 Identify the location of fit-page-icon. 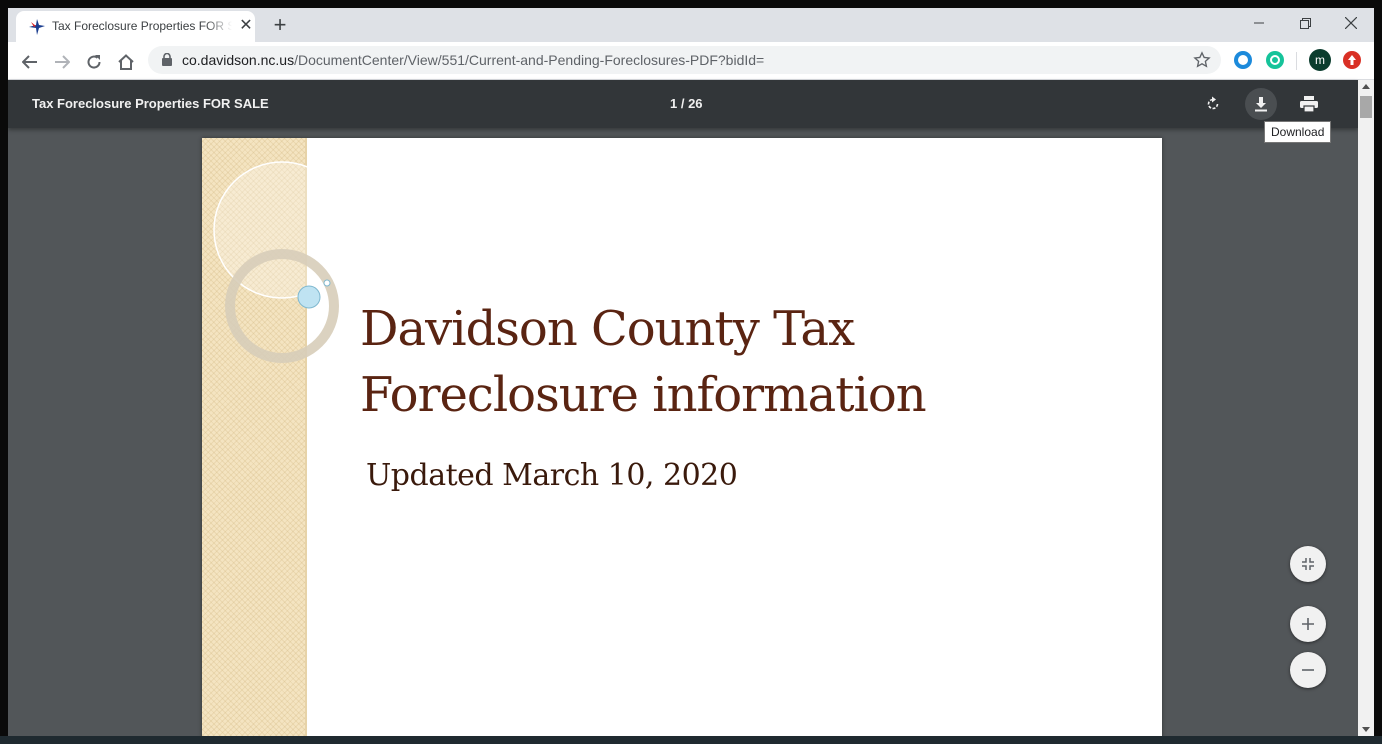
(1308, 564).